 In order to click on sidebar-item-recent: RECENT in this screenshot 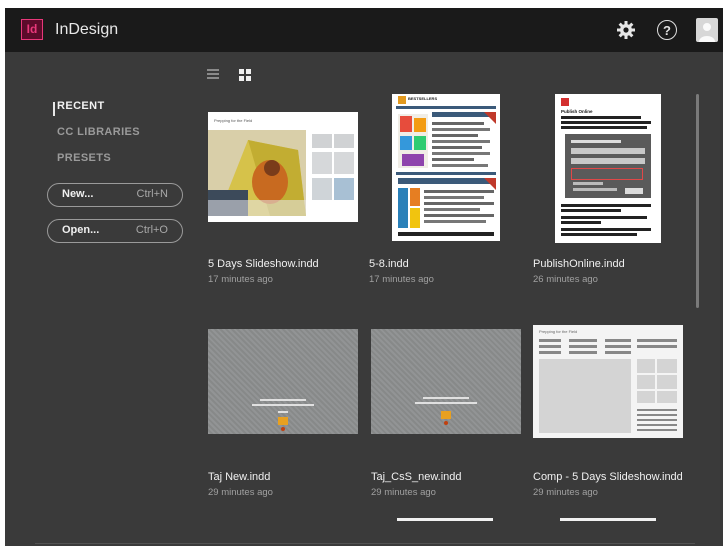, I will do `click(81, 106)`.